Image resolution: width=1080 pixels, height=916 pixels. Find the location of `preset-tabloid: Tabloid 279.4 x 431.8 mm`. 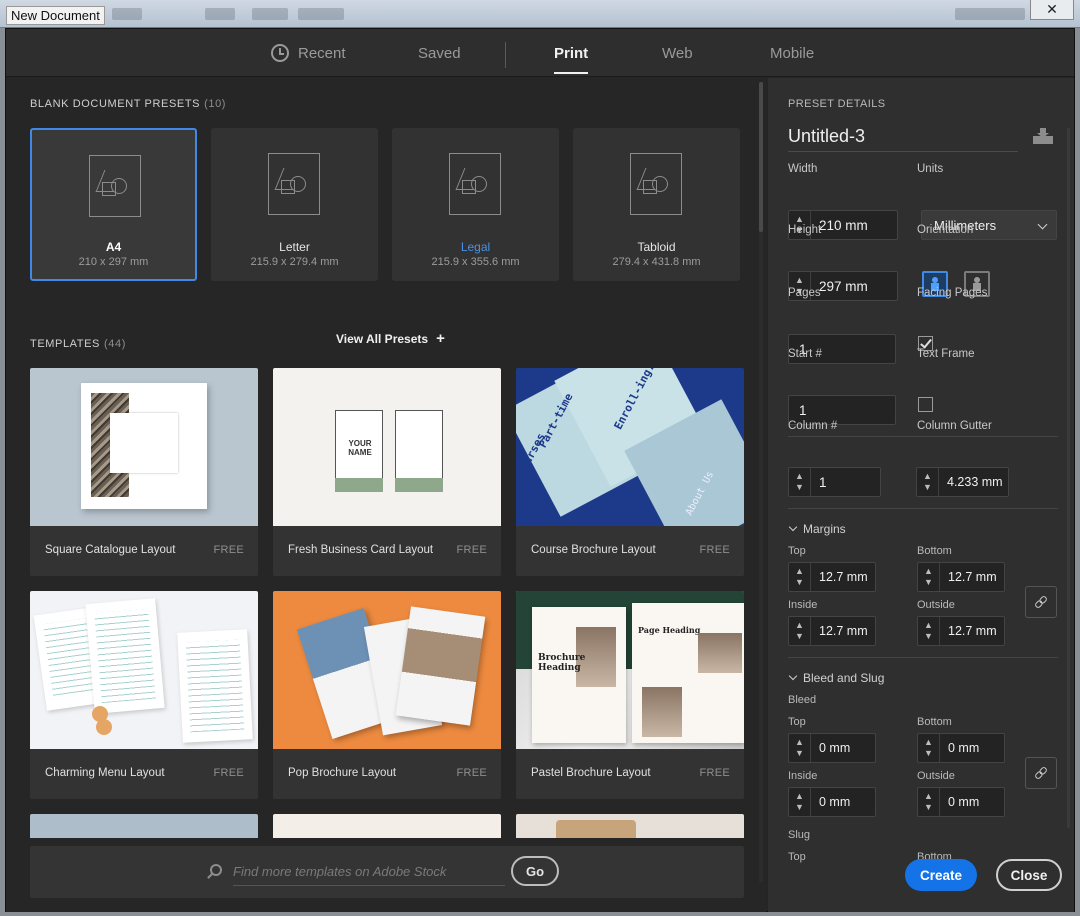

preset-tabloid: Tabloid 279.4 x 431.8 mm is located at coordinates (656, 204).